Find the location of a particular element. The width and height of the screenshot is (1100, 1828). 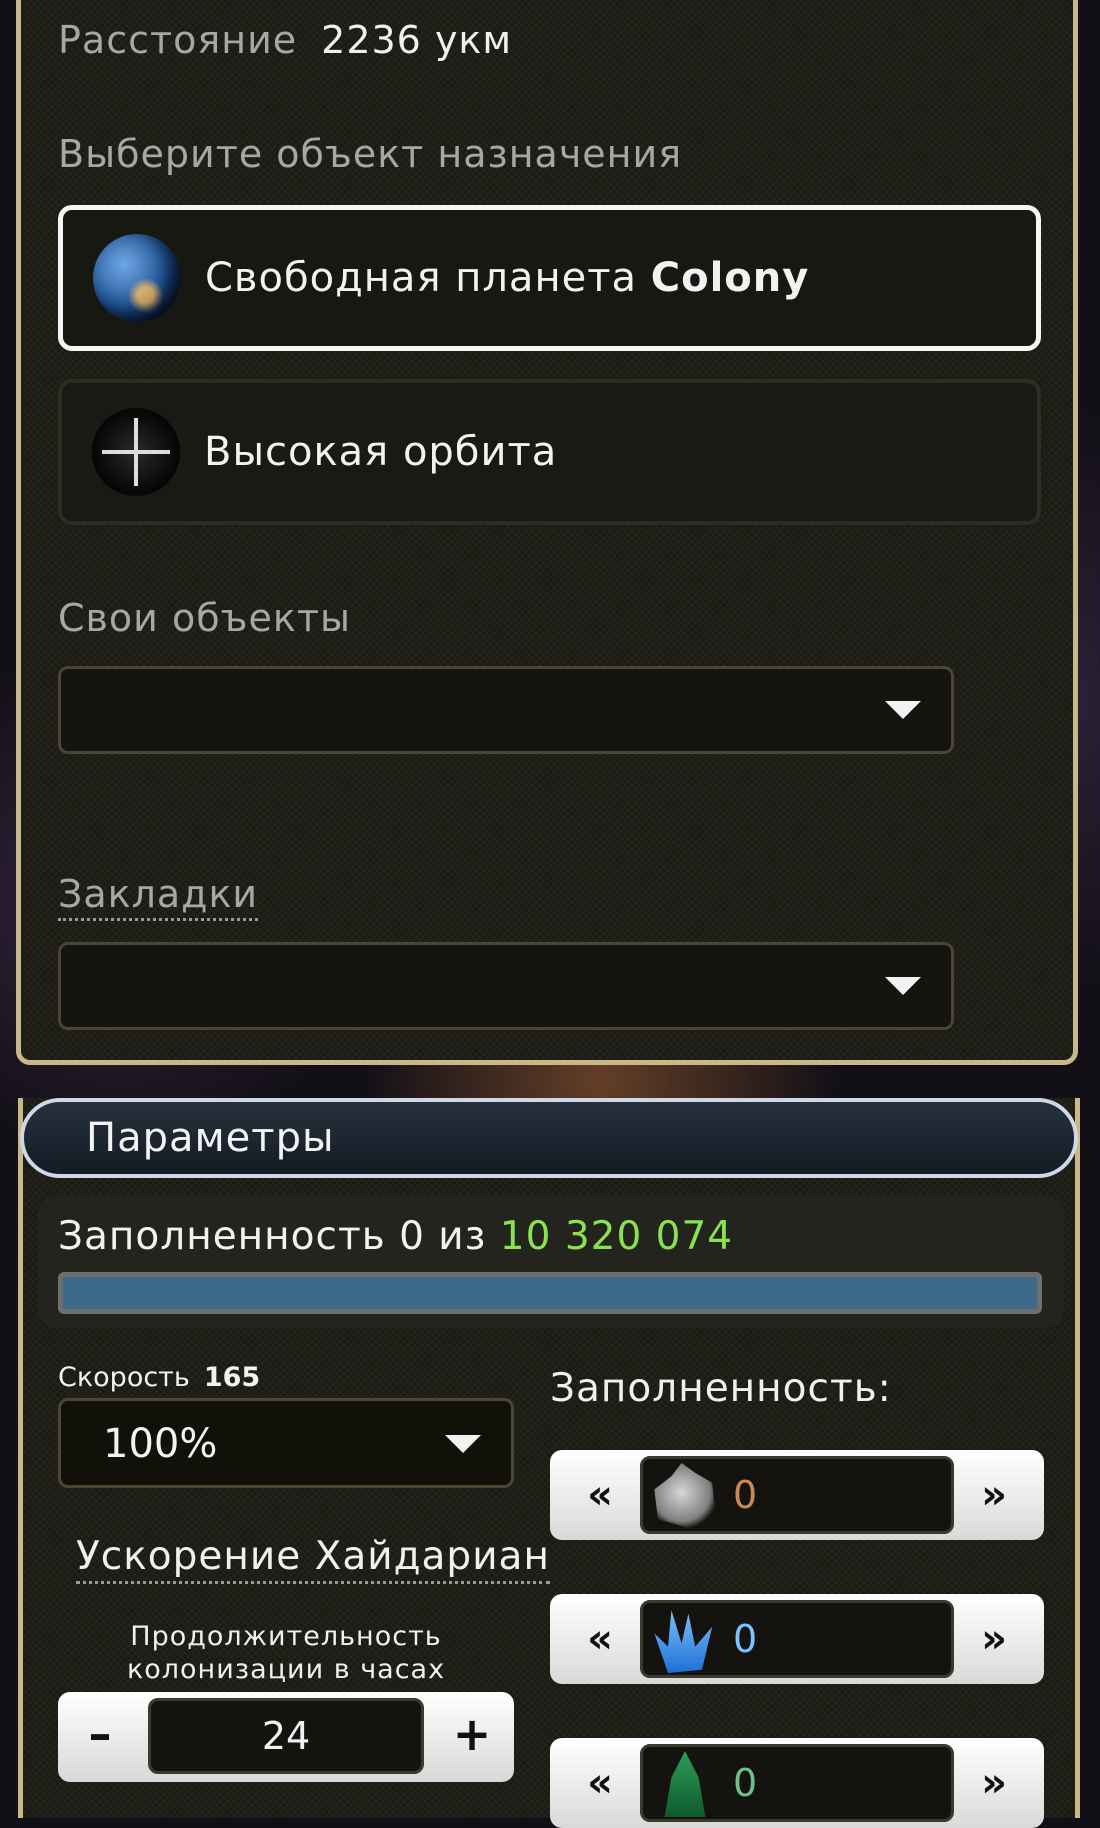

destination-option-free-planet: Свободная планета Colony is located at coordinates (549, 278).